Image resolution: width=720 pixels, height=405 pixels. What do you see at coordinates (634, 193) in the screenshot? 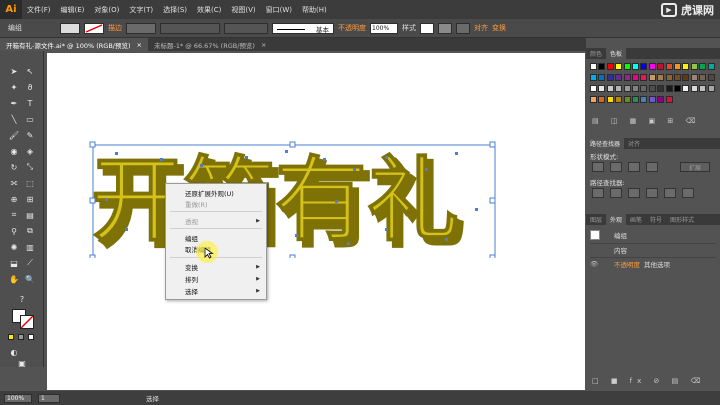
I see `merge-button` at bounding box center [634, 193].